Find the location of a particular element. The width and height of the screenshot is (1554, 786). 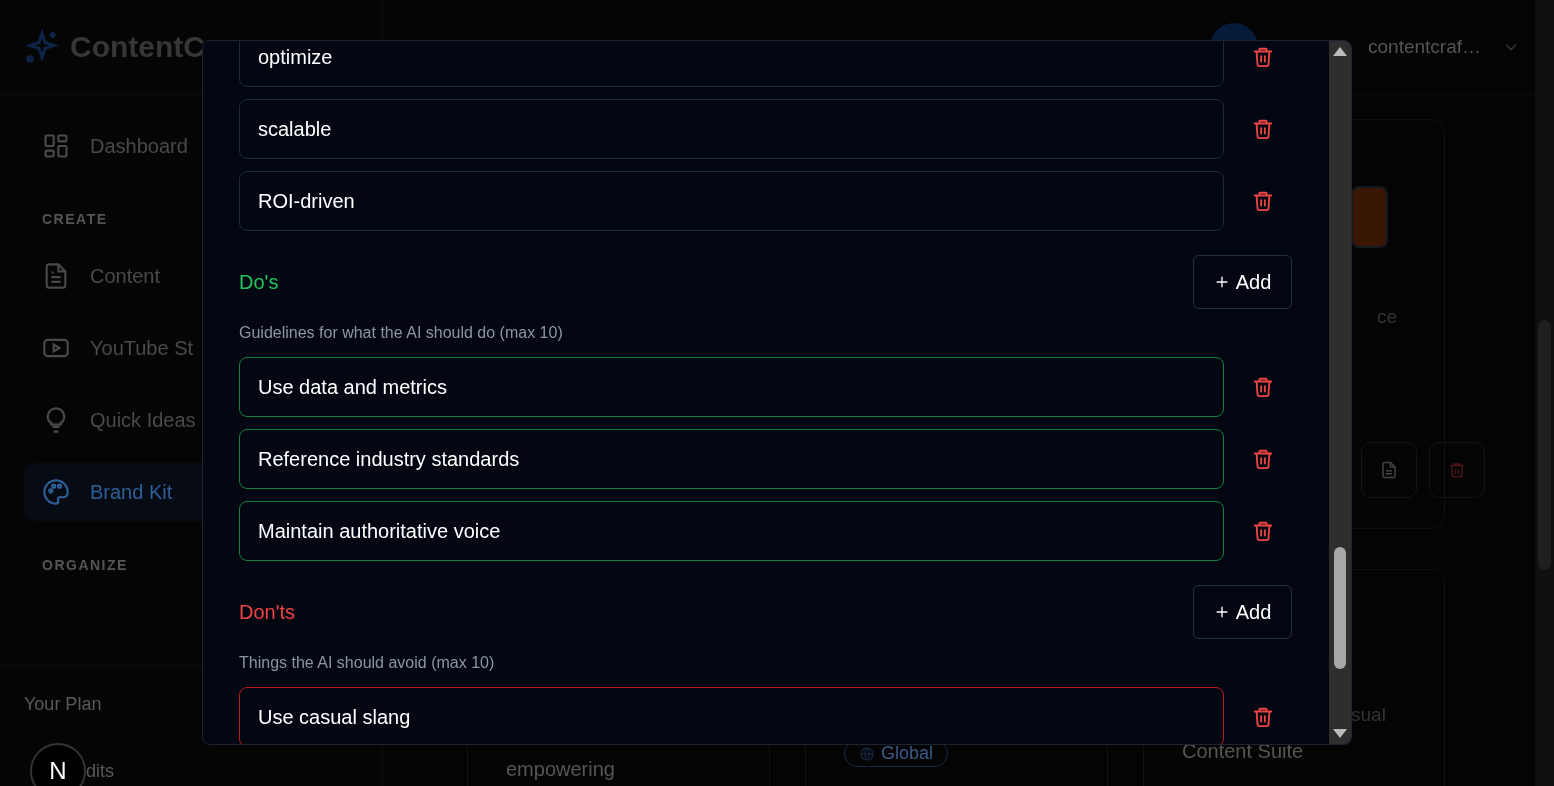

sidebar-label: Brand Kit is located at coordinates (131, 492).